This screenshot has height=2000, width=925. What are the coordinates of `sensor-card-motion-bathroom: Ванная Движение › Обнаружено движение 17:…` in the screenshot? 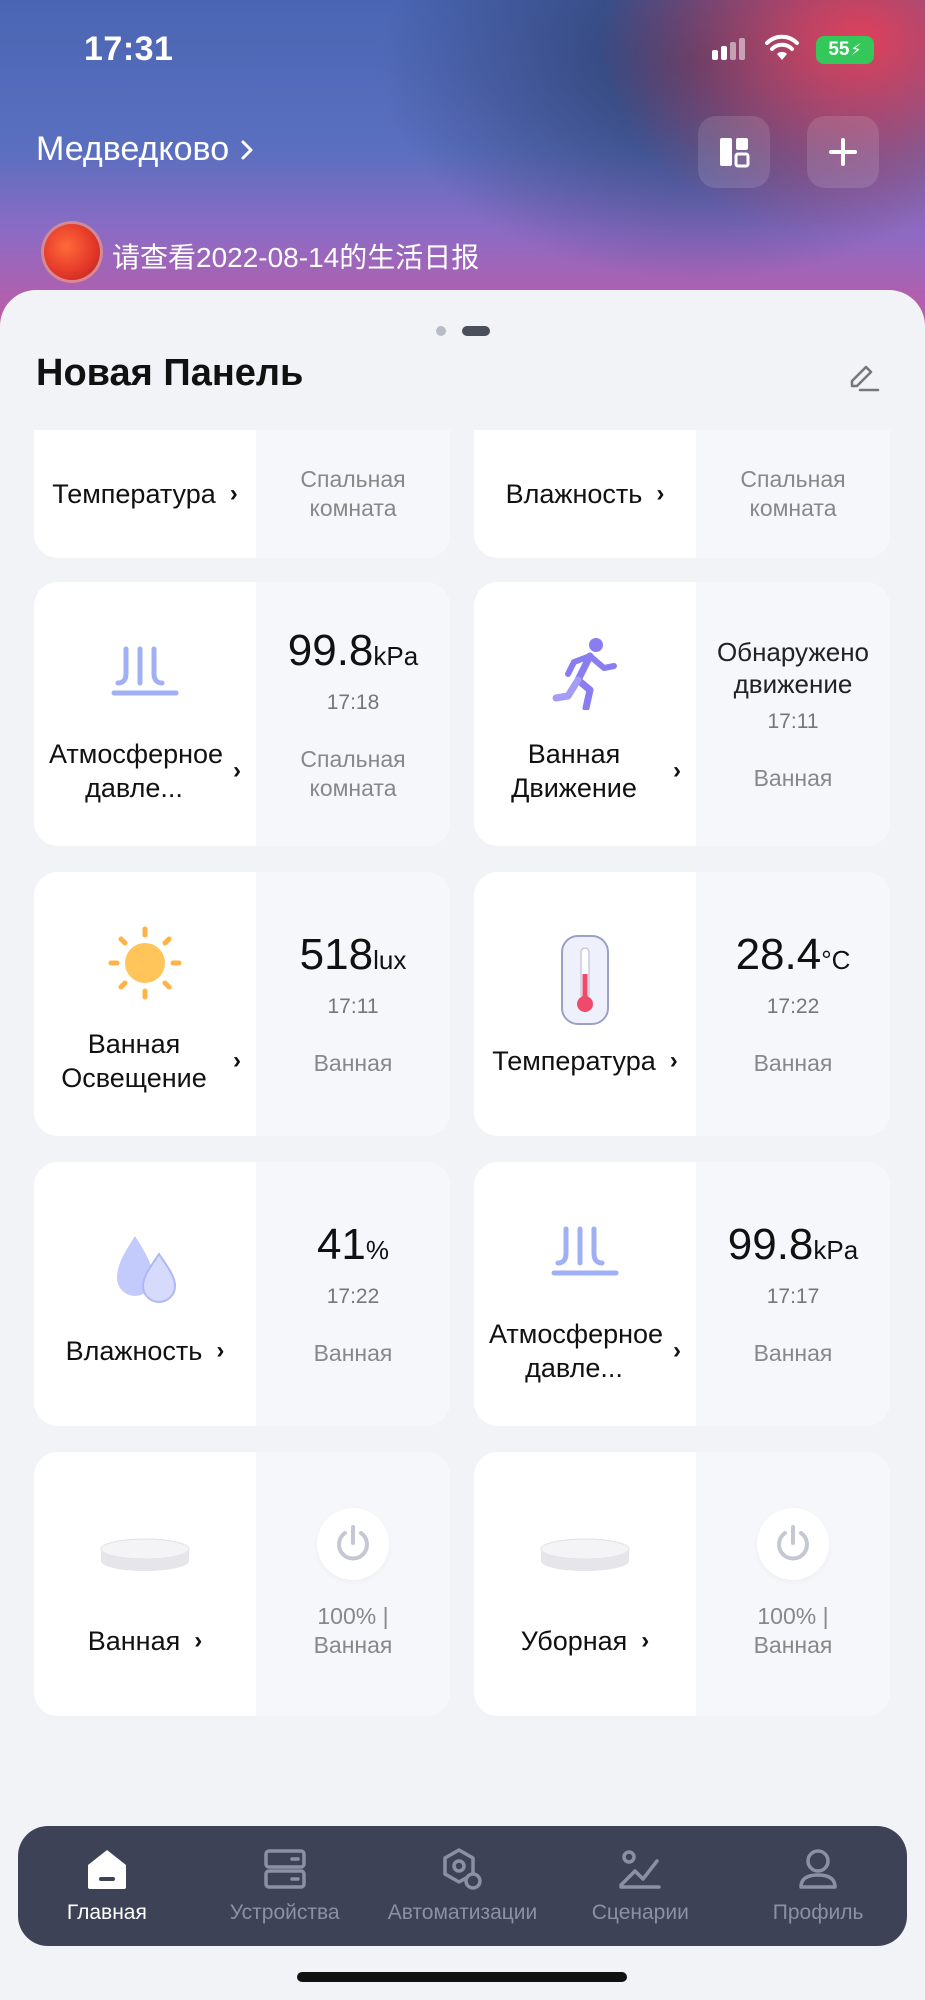 It's located at (682, 714).